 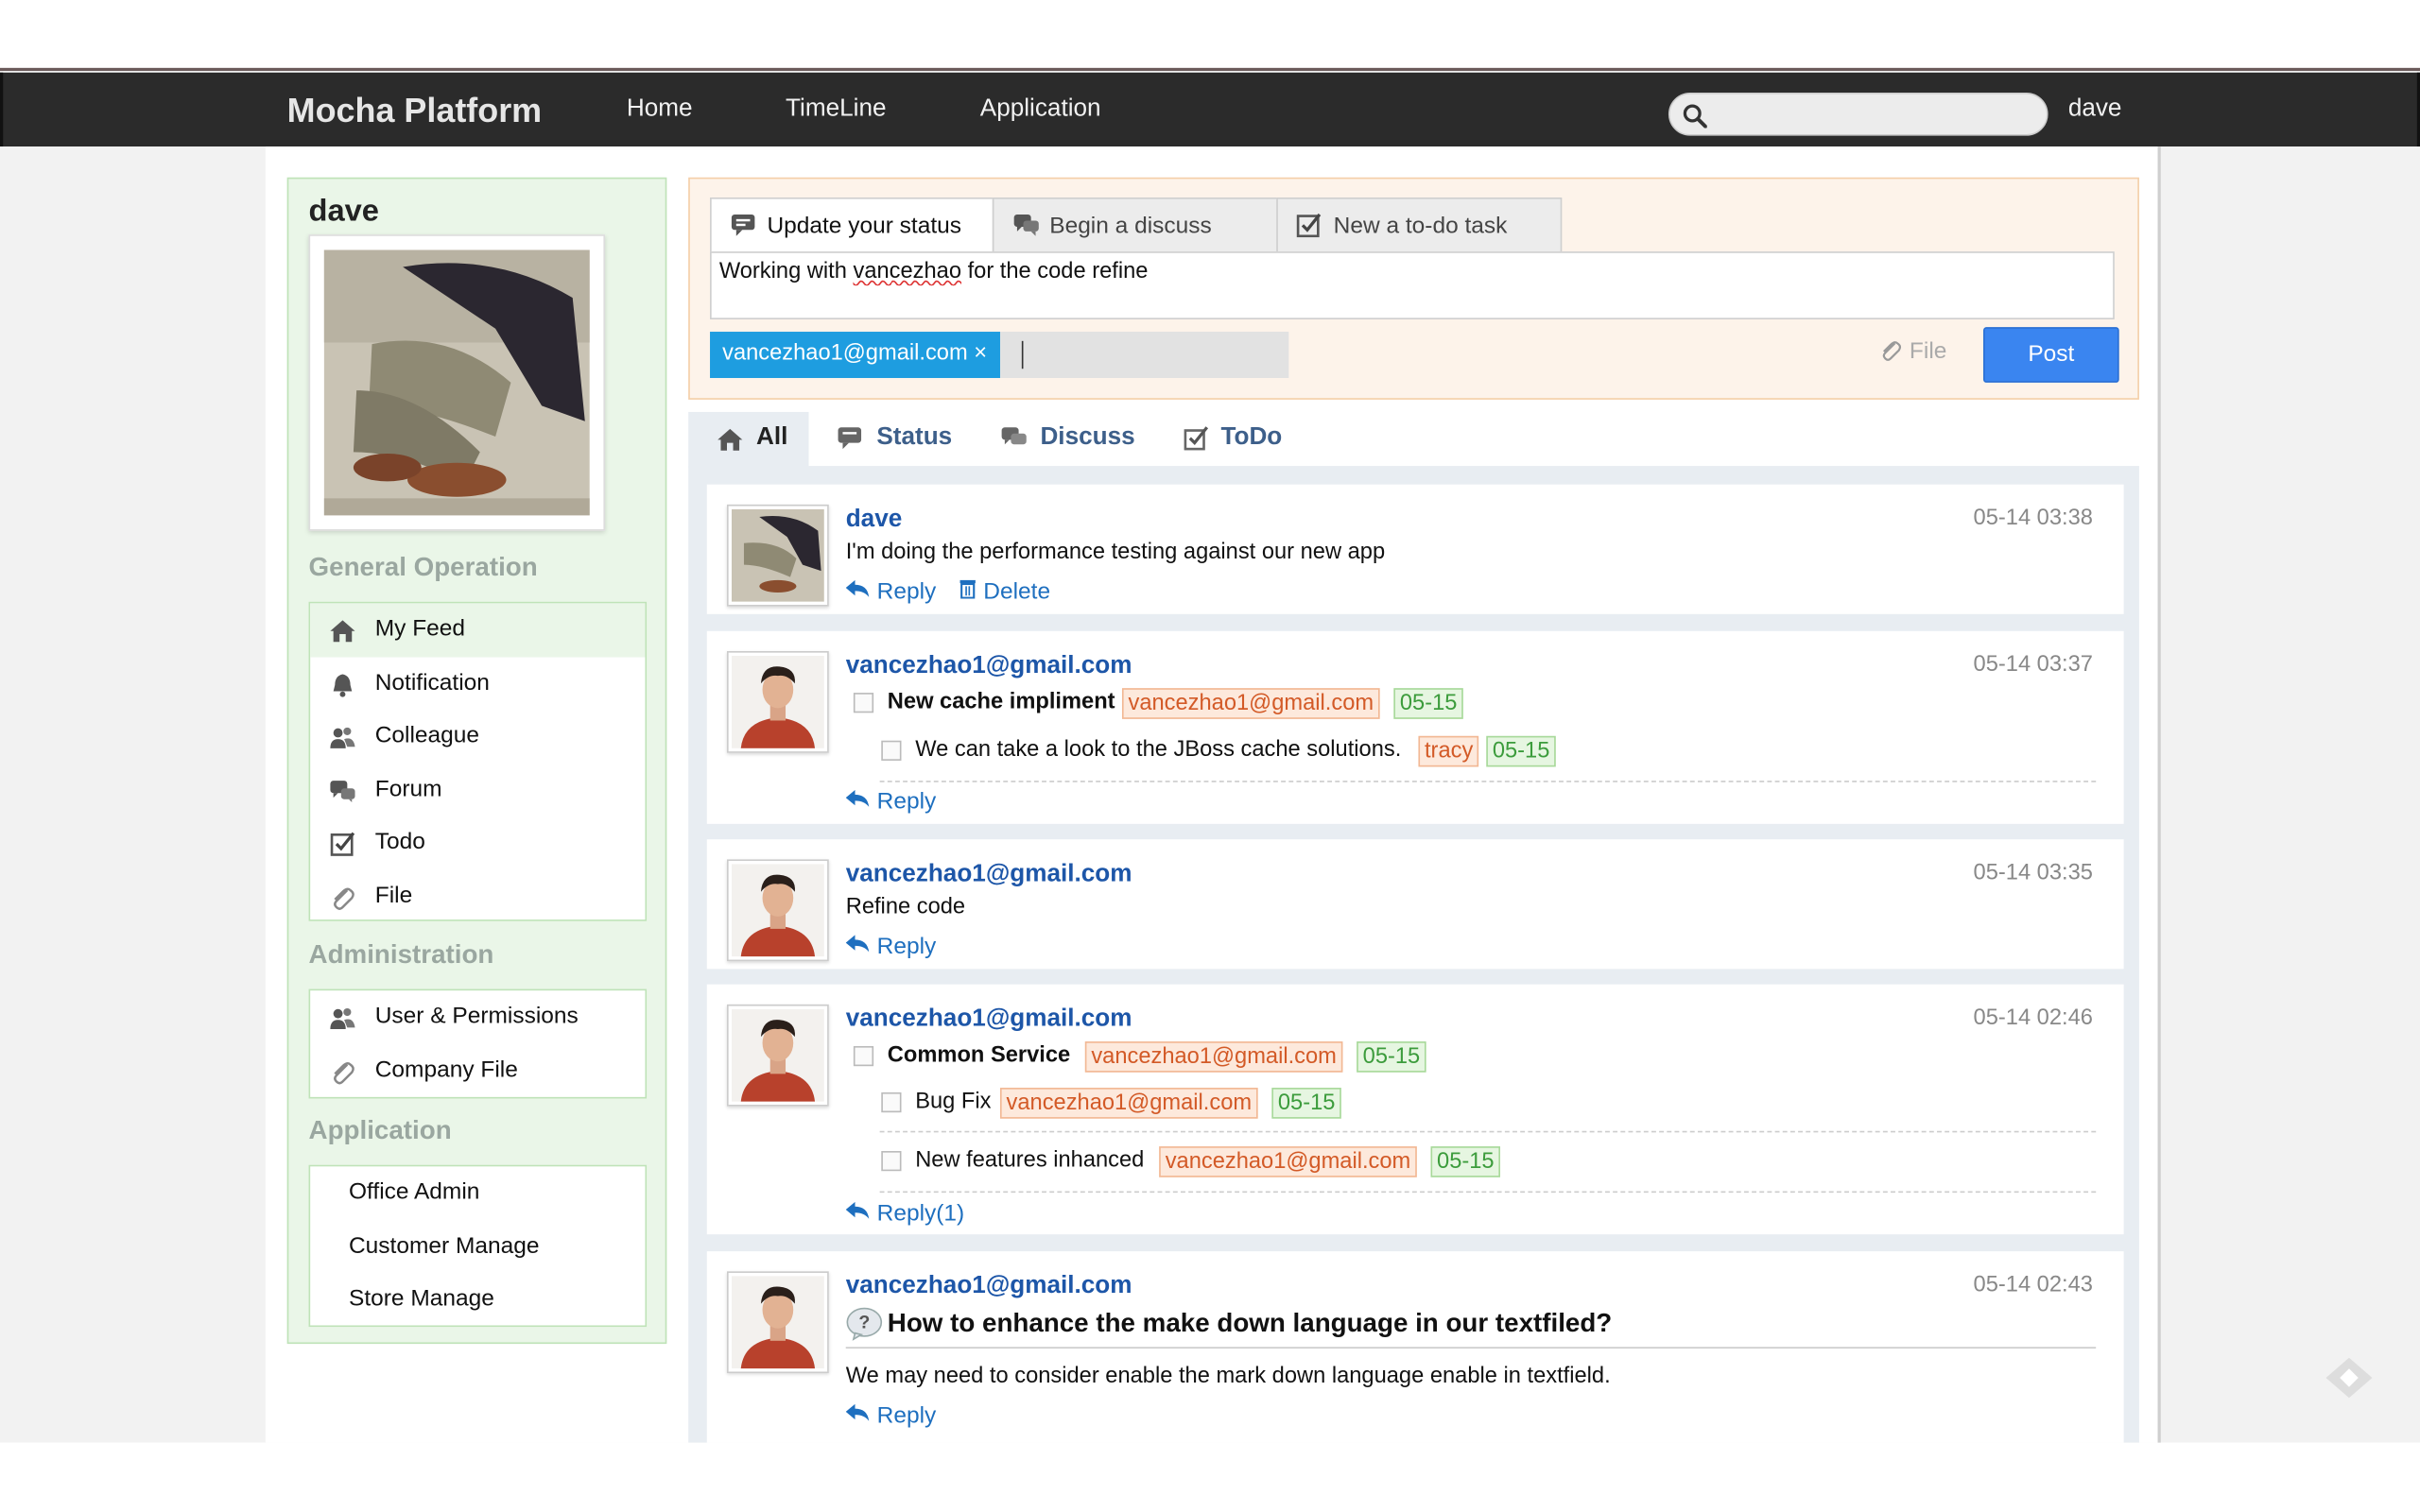 I want to click on mention-input: vancezhao1@gmail.com ×, so click(x=999, y=355).